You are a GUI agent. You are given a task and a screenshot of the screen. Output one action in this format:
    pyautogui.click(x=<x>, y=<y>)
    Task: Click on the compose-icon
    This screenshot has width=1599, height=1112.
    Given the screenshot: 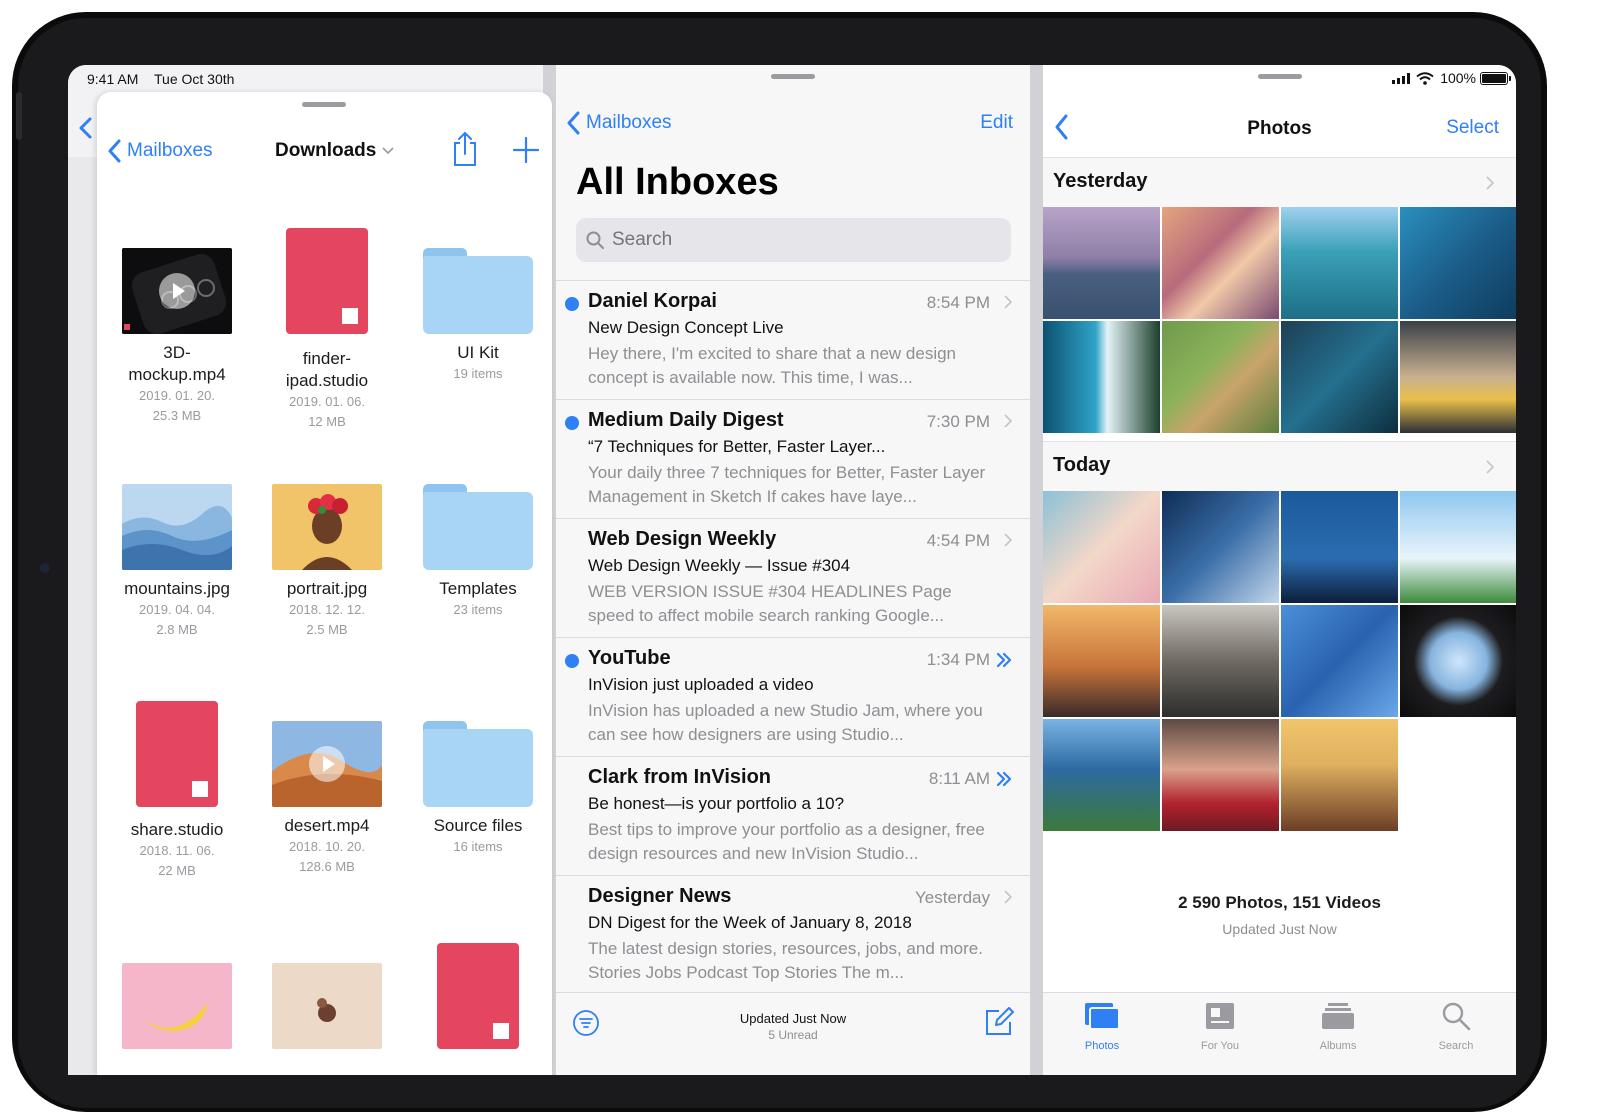 What is the action you would take?
    pyautogui.click(x=999, y=1022)
    